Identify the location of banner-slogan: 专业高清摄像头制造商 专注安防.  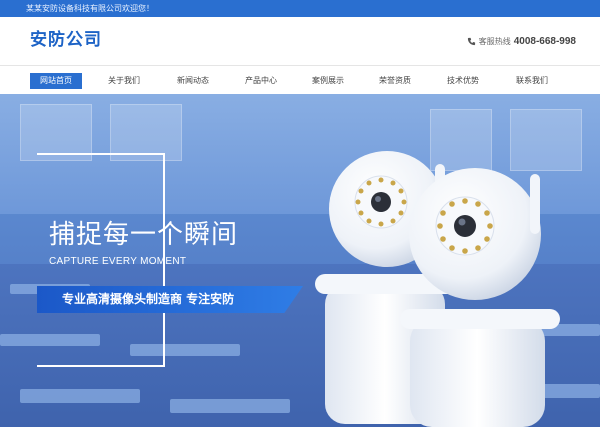
(170, 299).